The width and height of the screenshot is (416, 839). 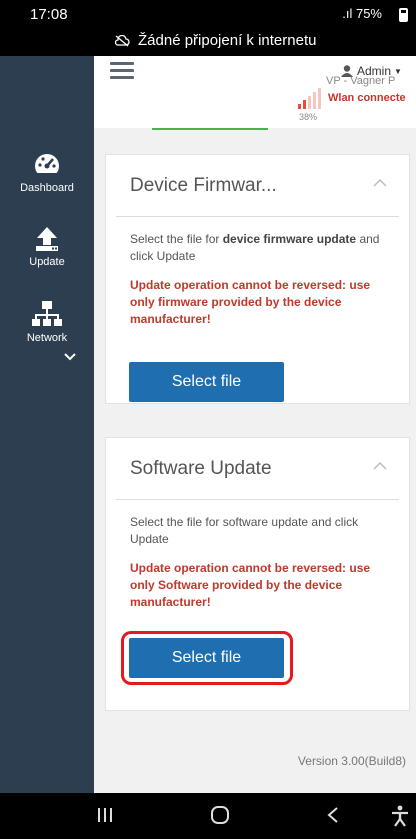 I want to click on sidebar-item-update: Update, so click(x=47, y=247).